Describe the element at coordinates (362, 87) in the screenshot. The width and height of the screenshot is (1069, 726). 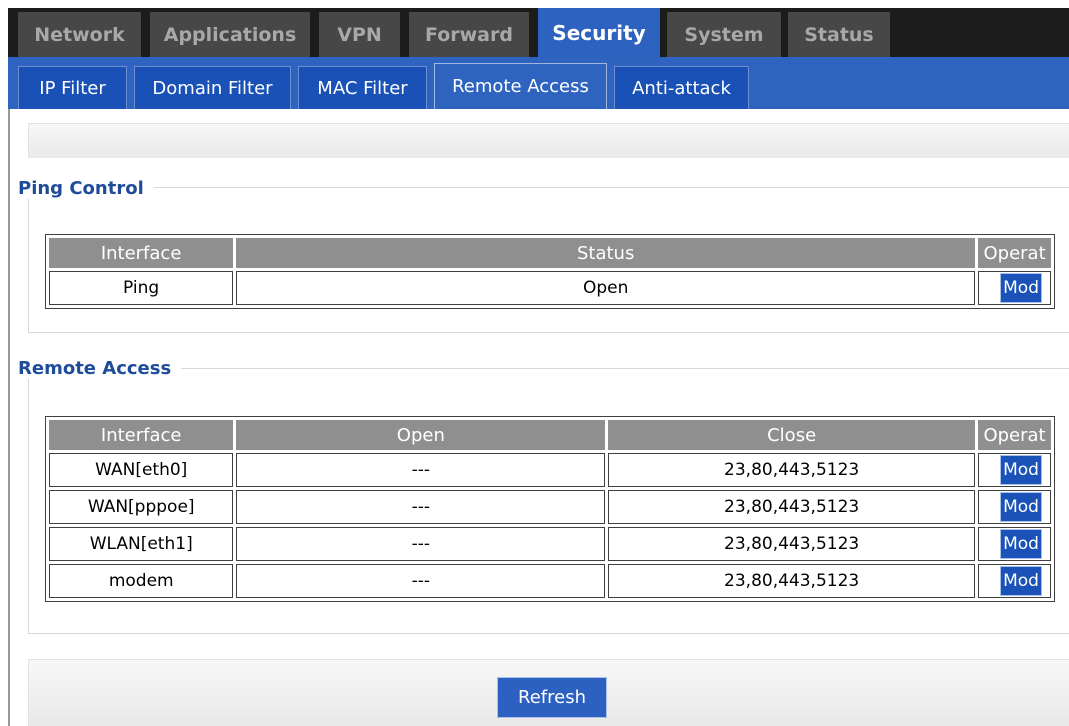
I see `subtab-mac-filter: MAC Filter` at that location.